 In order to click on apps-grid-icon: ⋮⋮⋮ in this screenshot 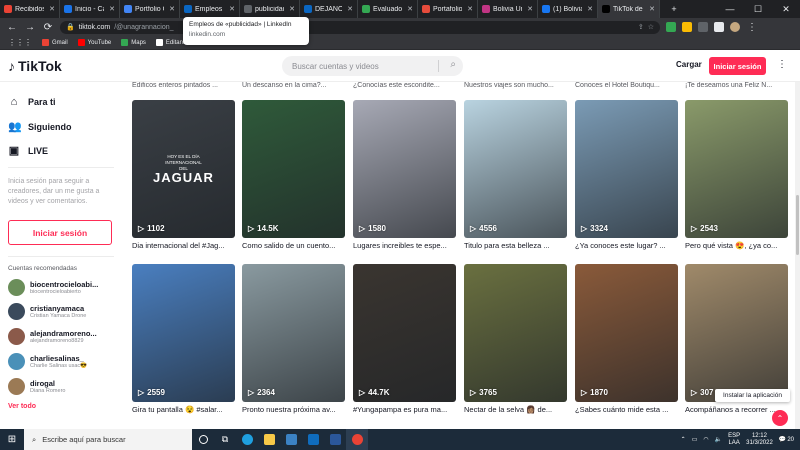, I will do `click(20, 42)`.